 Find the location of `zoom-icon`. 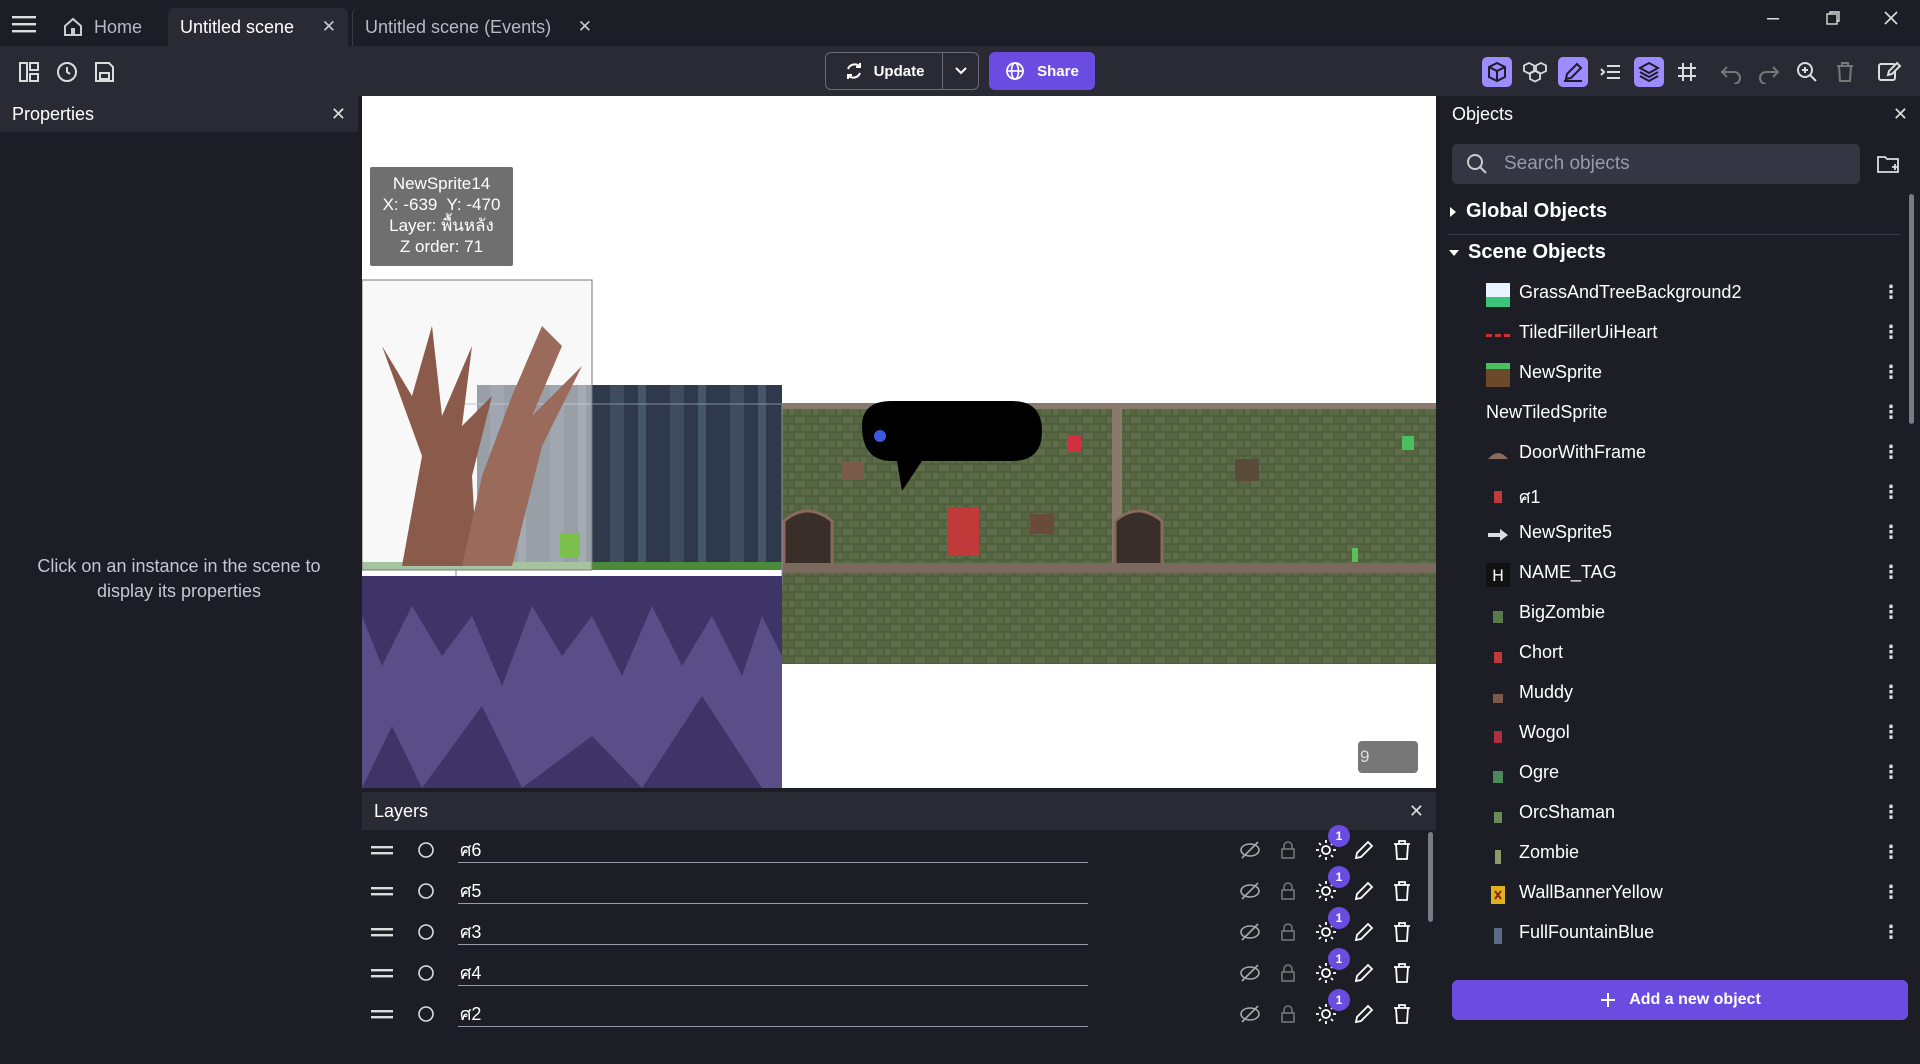

zoom-icon is located at coordinates (1807, 72).